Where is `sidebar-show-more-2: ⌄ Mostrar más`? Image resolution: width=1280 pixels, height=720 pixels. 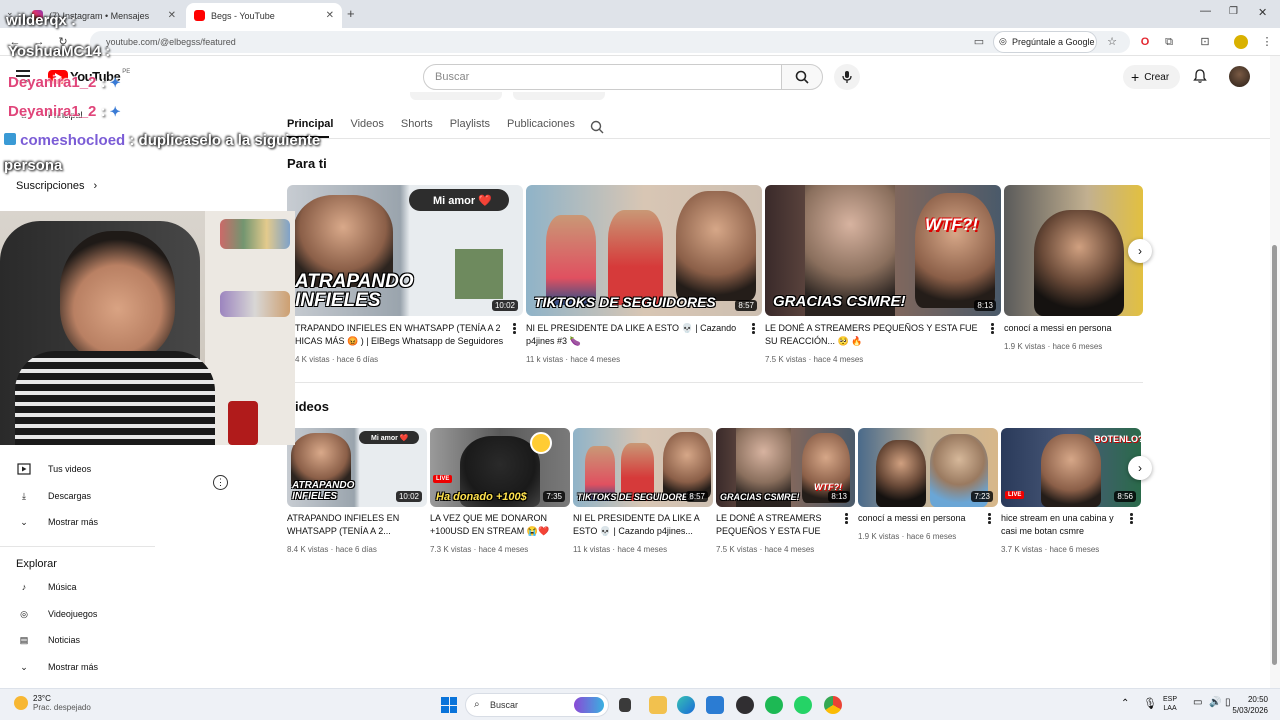
sidebar-show-more-2: ⌄ Mostrar más is located at coordinates (57, 667).